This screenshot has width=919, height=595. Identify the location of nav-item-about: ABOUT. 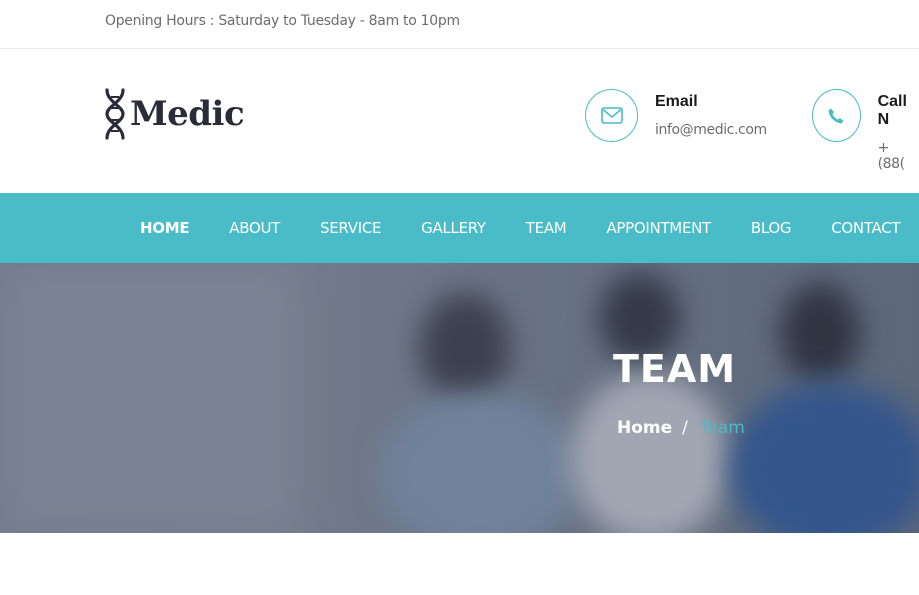
(254, 228).